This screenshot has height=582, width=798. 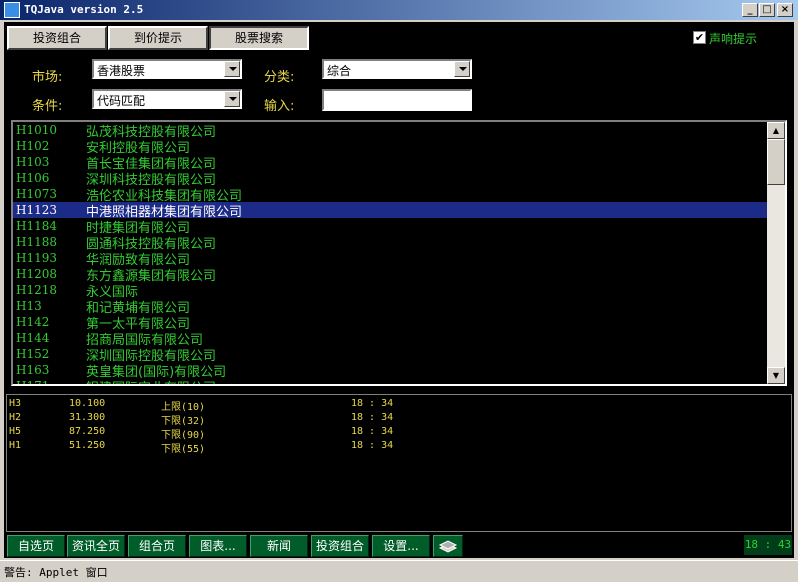 I want to click on market-select: 香港股票, so click(x=167, y=69).